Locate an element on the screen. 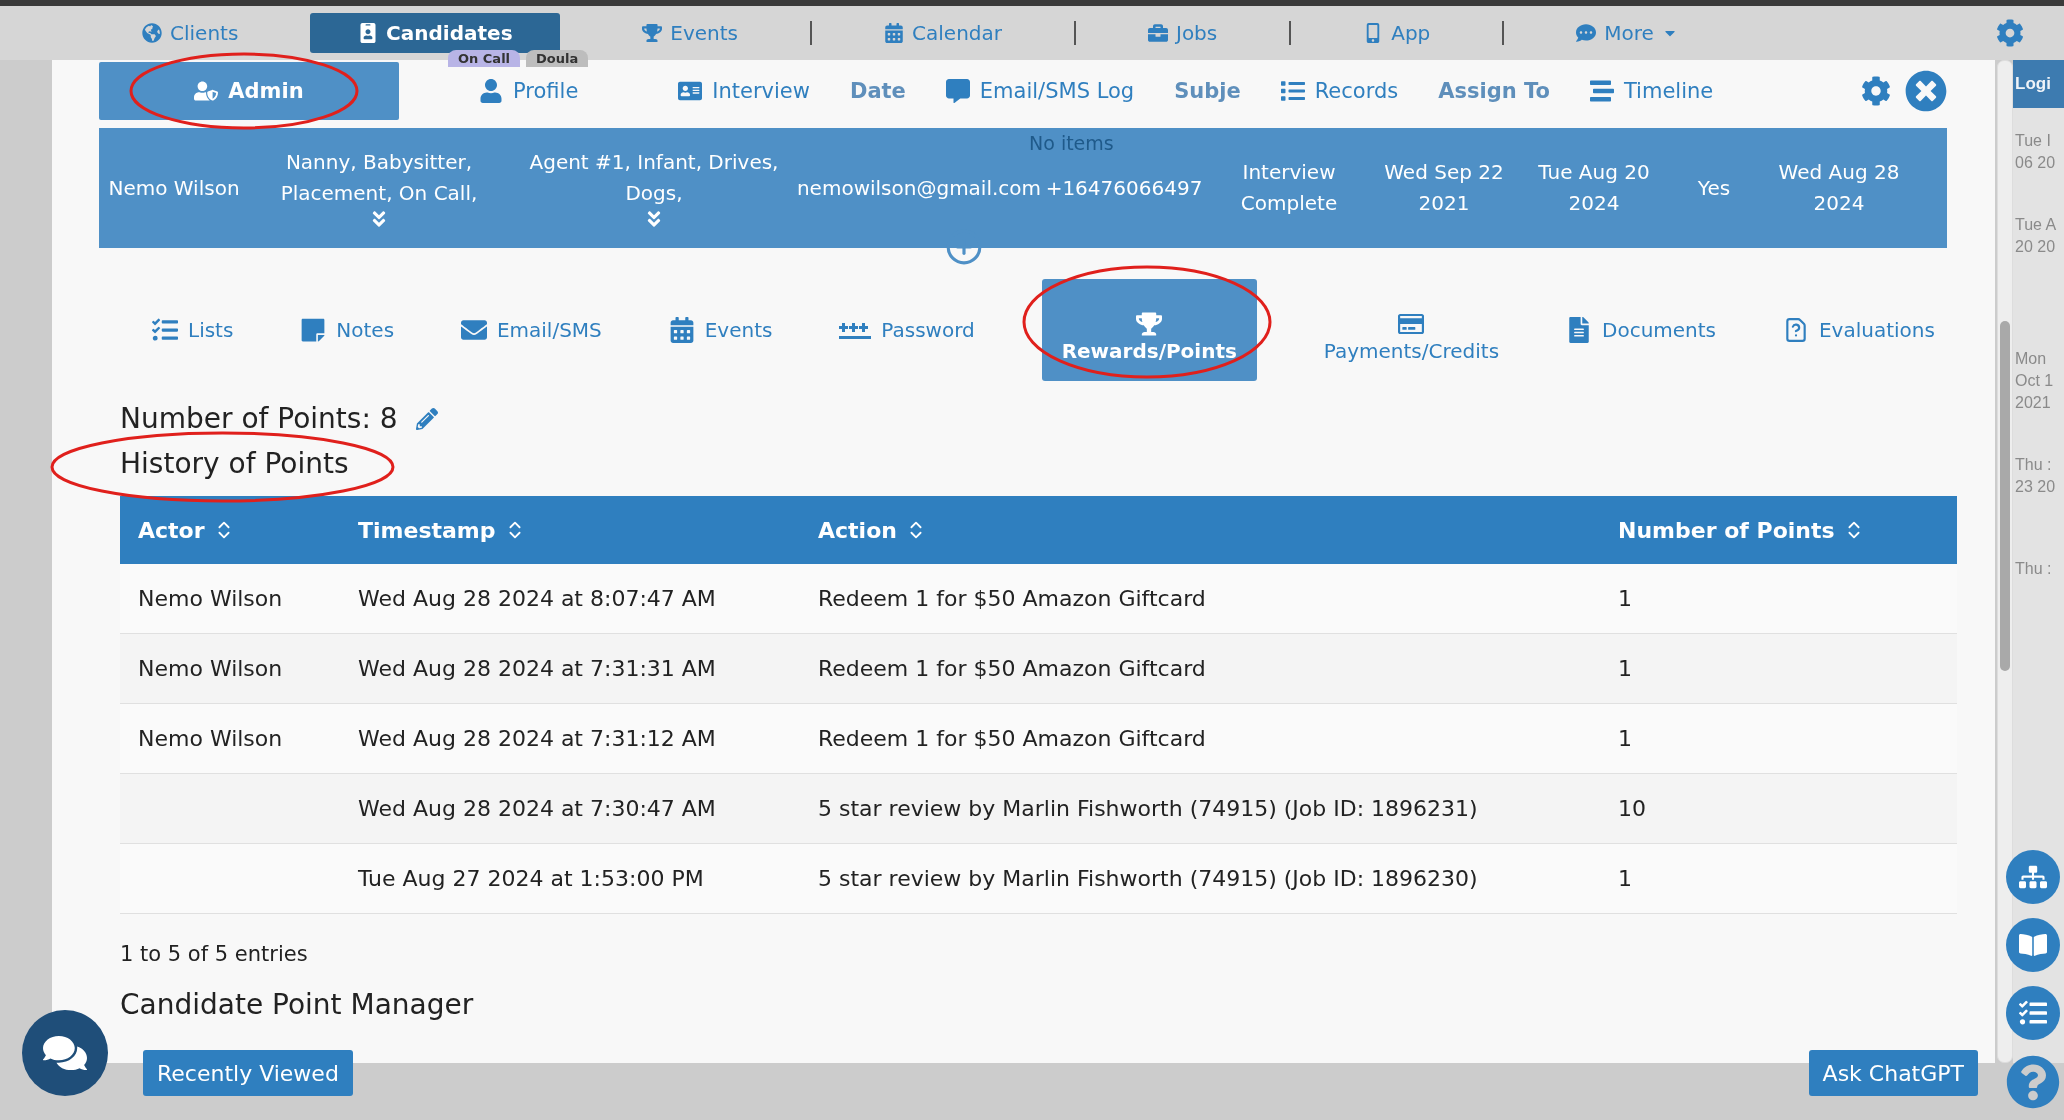  ask-chatgpt-button: Ask ChatGPT is located at coordinates (1893, 1073).